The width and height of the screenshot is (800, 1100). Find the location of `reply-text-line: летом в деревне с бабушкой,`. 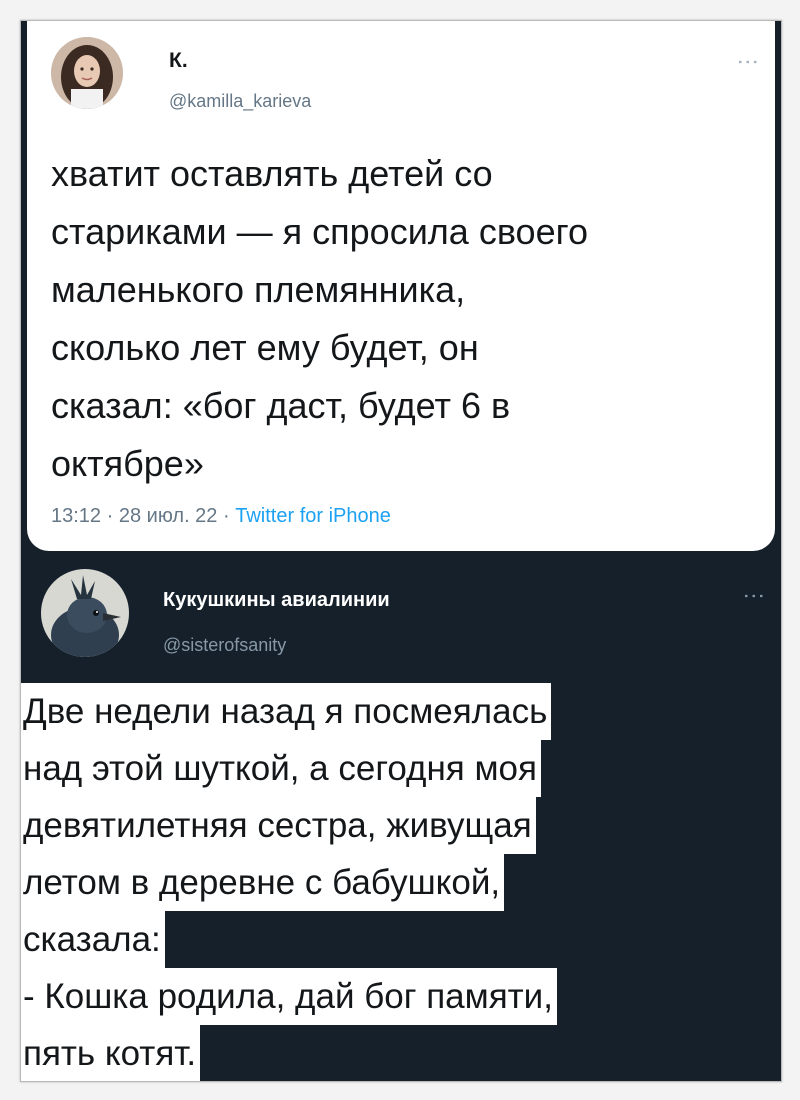

reply-text-line: летом в деревне с бабушкой, is located at coordinates (263, 882).